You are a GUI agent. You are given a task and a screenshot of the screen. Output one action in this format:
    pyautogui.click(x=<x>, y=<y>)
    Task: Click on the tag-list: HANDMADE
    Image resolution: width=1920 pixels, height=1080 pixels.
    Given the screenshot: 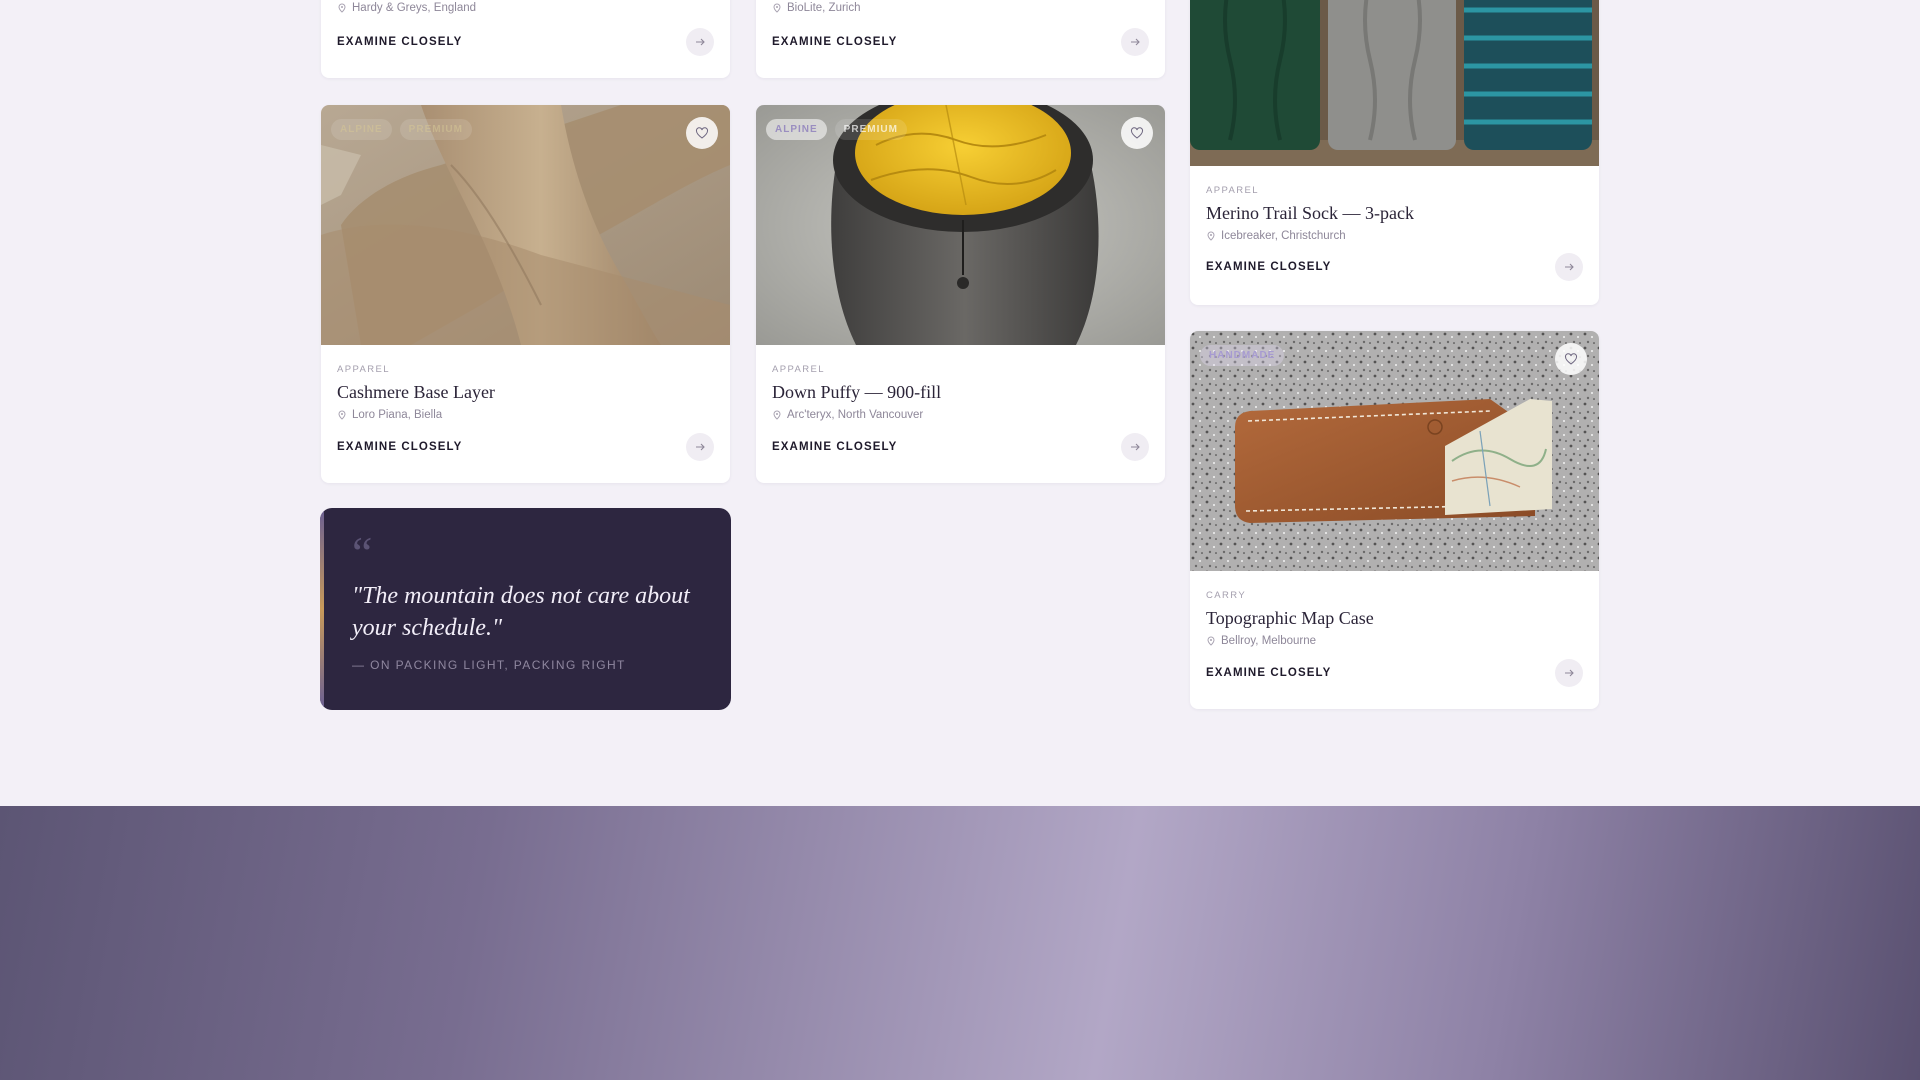 What is the action you would take?
    pyautogui.click(x=1242, y=355)
    